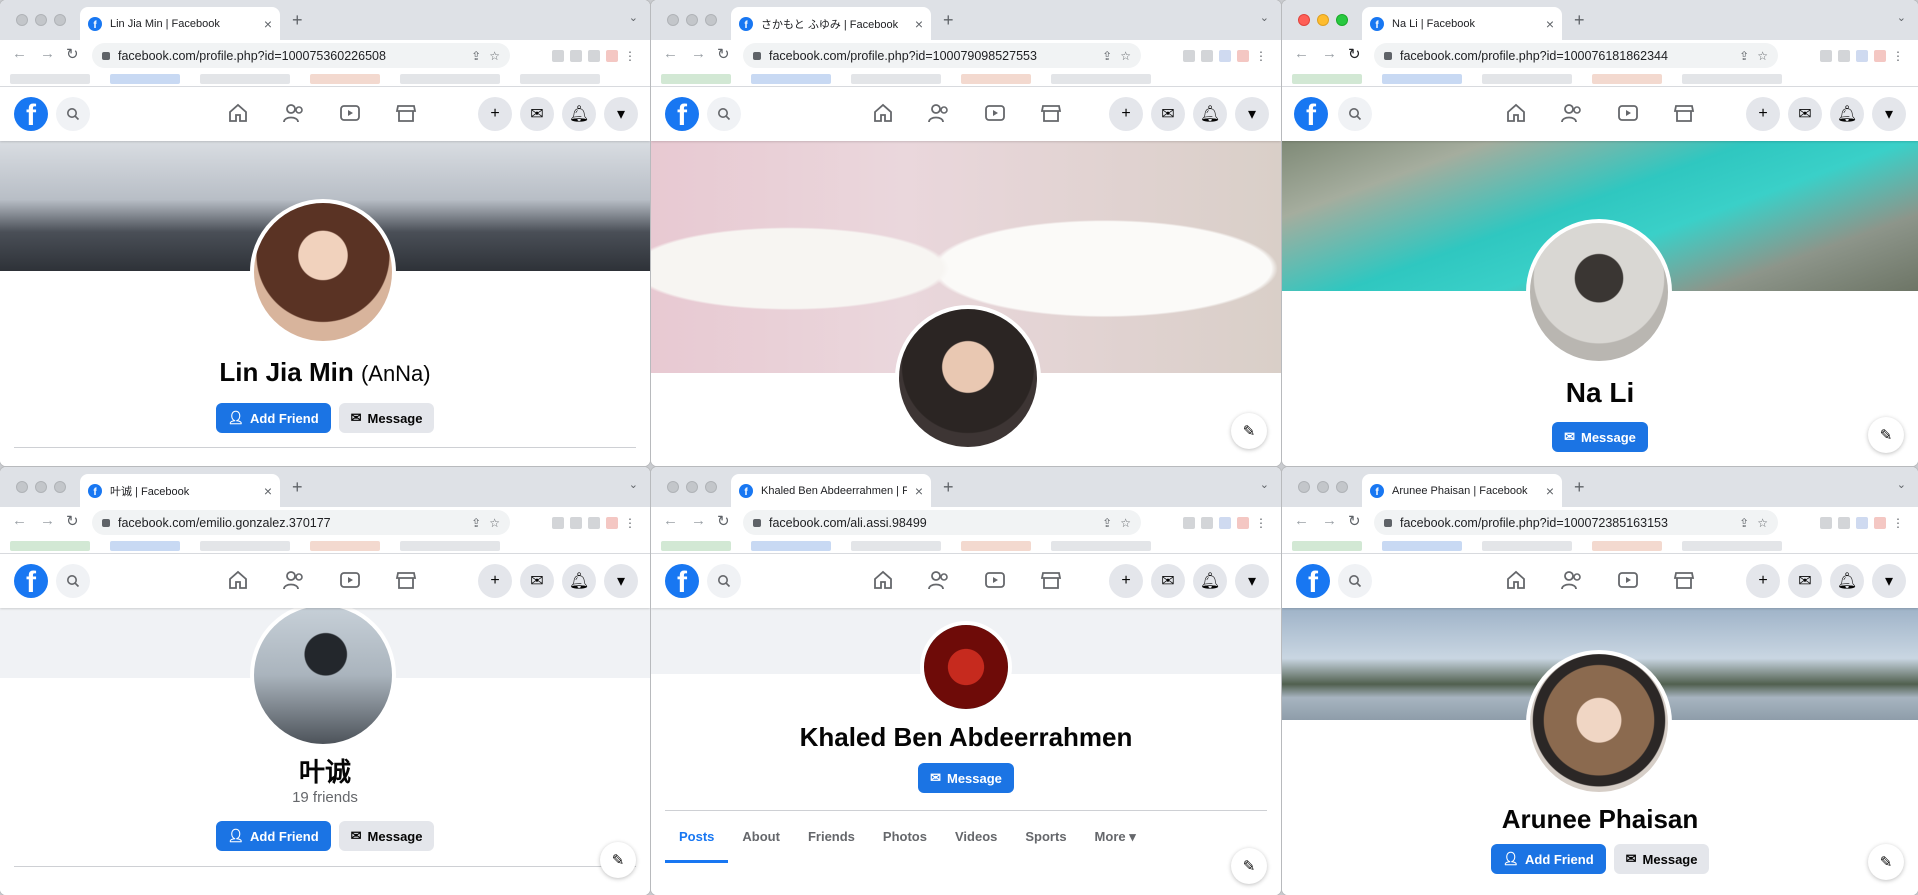 Image resolution: width=1918 pixels, height=895 pixels. Describe the element at coordinates (942, 522) in the screenshot. I see `address-bar: facebook.com/ali.assi.98499 ⇪ ☆` at that location.